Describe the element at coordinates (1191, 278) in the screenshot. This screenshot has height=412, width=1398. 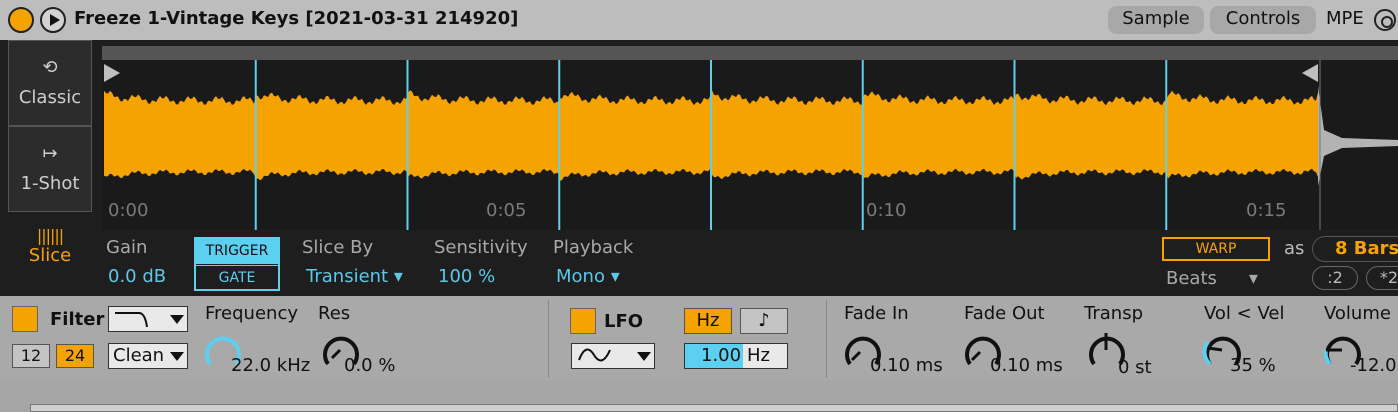
I see `warp-mode-value: Beats` at that location.